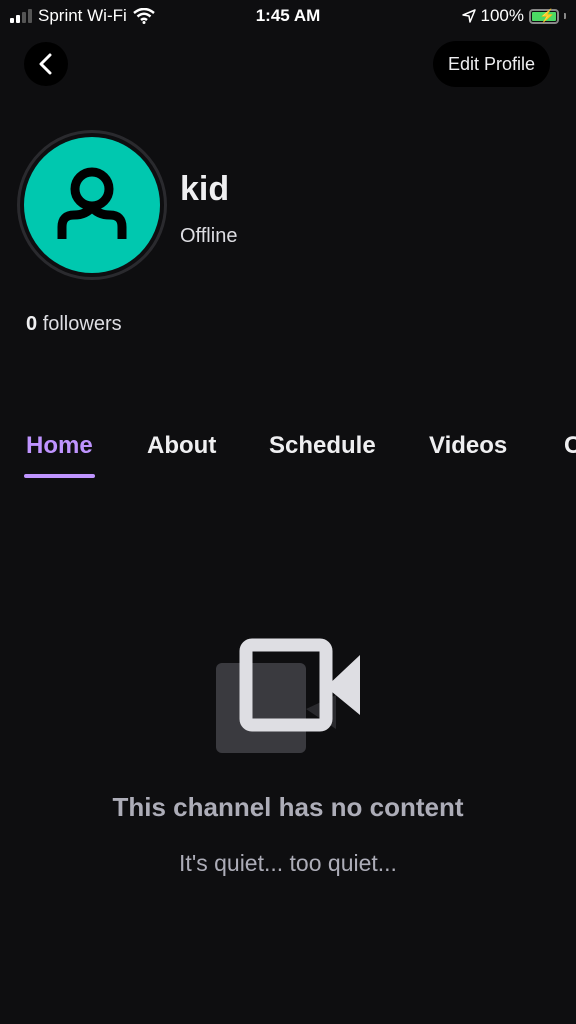  Describe the element at coordinates (547, 15) in the screenshot. I see `charging-bolt-icon: ⚡` at that location.